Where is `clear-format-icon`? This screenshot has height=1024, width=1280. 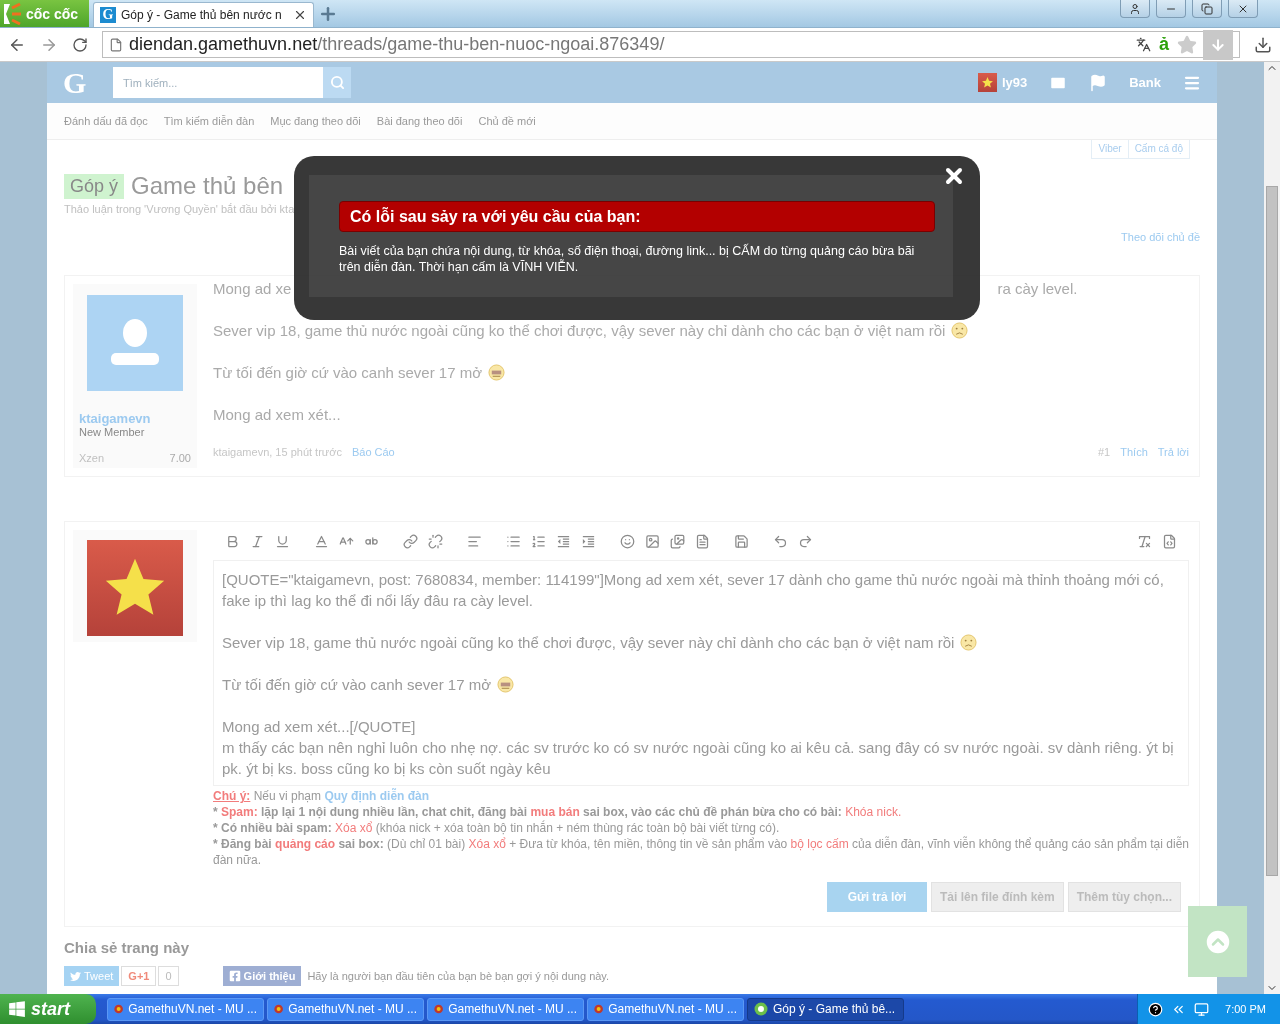 clear-format-icon is located at coordinates (1144, 541).